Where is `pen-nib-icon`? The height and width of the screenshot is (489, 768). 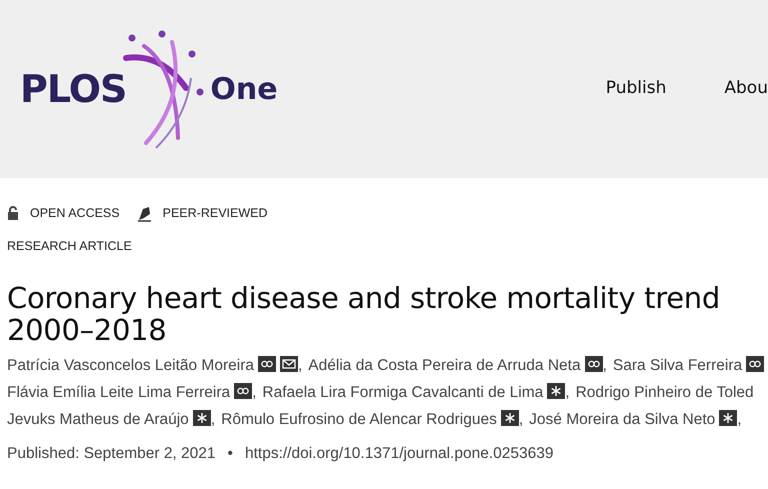
pen-nib-icon is located at coordinates (144, 213).